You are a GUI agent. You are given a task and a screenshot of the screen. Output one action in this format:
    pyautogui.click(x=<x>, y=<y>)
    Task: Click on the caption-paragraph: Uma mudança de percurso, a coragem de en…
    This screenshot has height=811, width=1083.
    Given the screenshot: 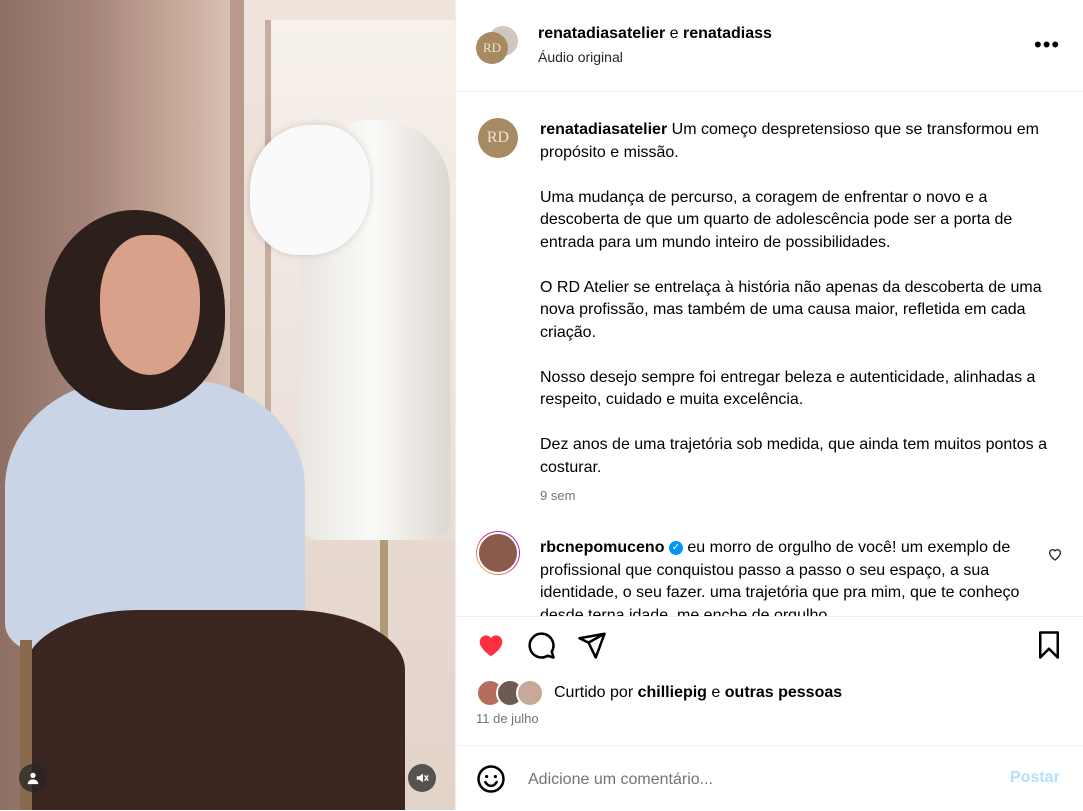 What is the action you would take?
    pyautogui.click(x=776, y=219)
    